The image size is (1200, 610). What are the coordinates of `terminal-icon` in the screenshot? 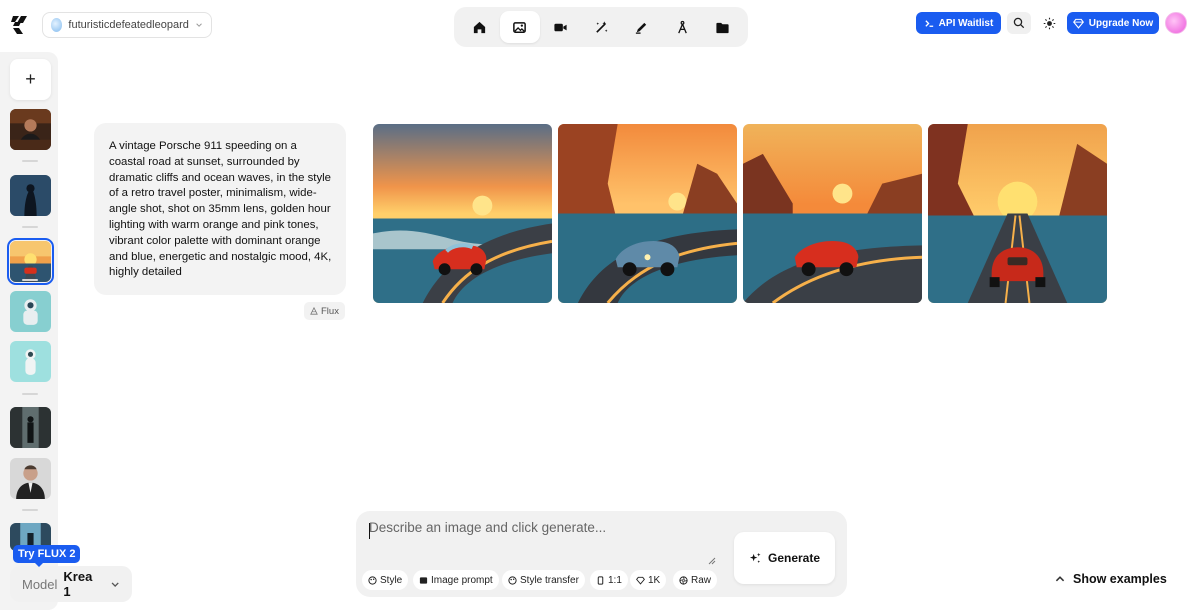 It's located at (929, 23).